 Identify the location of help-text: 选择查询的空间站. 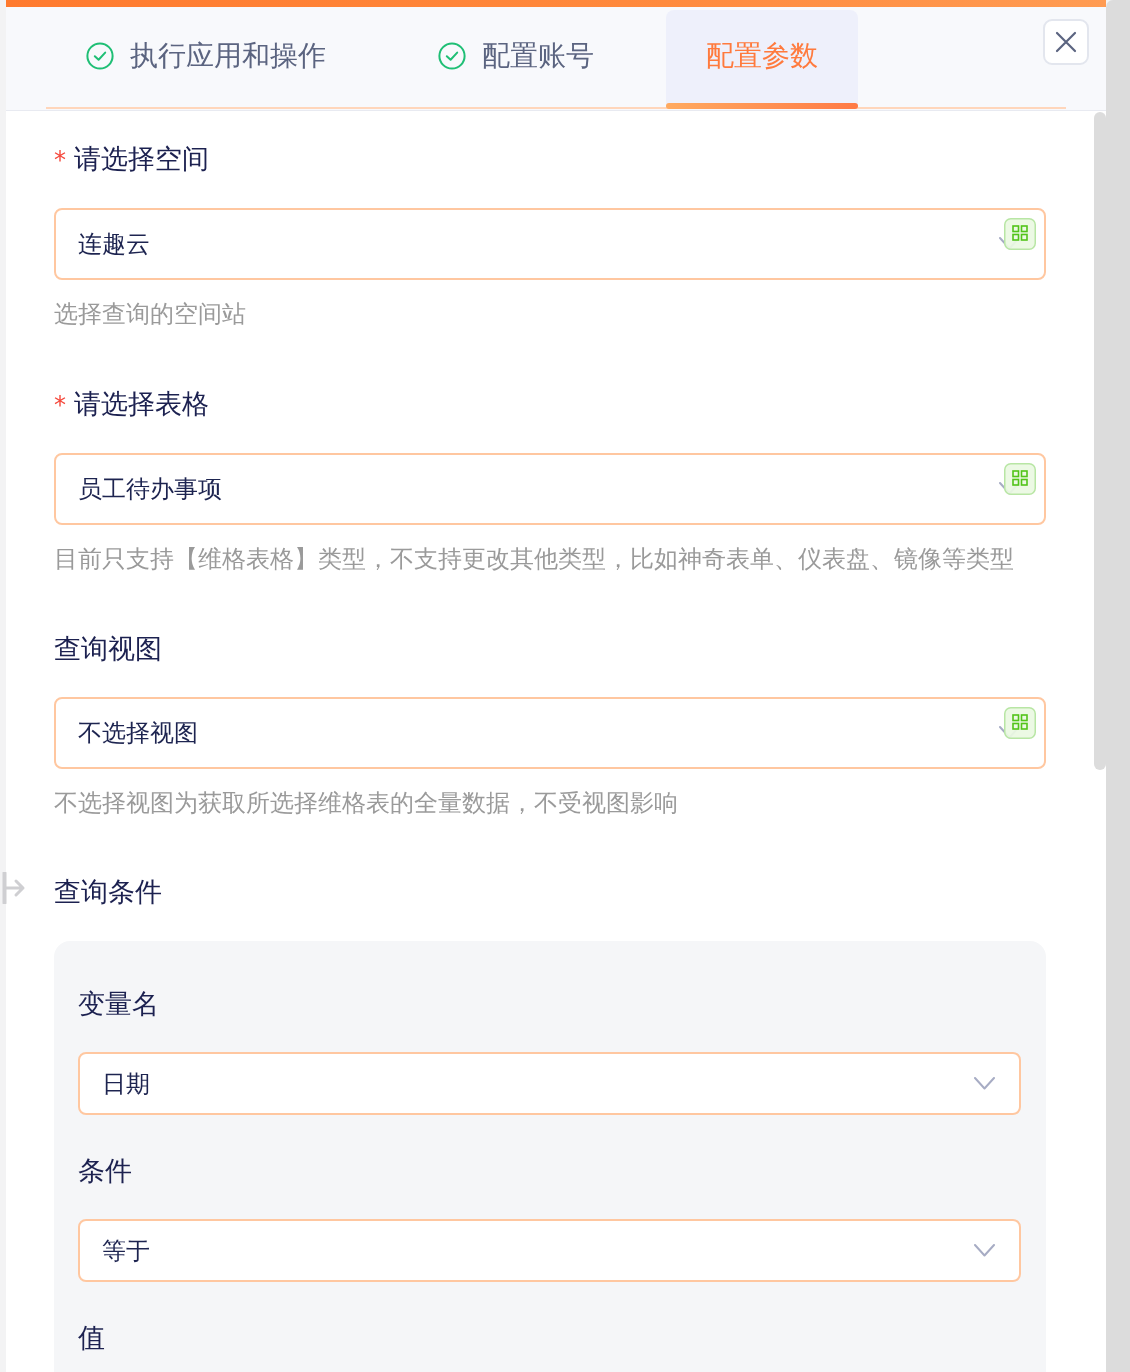
(150, 314).